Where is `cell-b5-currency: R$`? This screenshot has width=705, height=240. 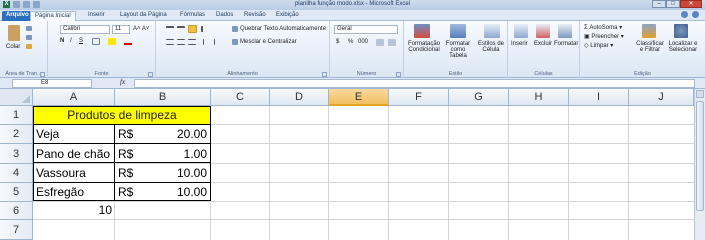
cell-b5-currency: R$ is located at coordinates (125, 192).